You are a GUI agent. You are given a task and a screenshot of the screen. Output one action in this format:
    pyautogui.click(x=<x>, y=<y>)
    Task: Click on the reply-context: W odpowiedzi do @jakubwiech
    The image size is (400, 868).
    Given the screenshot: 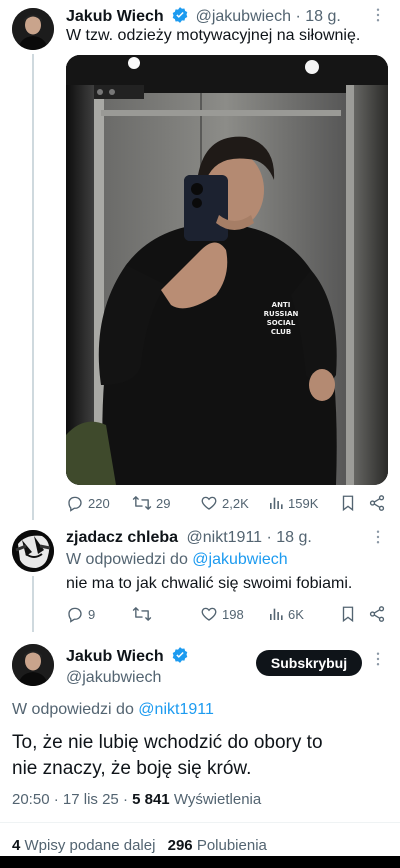 What is the action you would take?
    pyautogui.click(x=177, y=560)
    